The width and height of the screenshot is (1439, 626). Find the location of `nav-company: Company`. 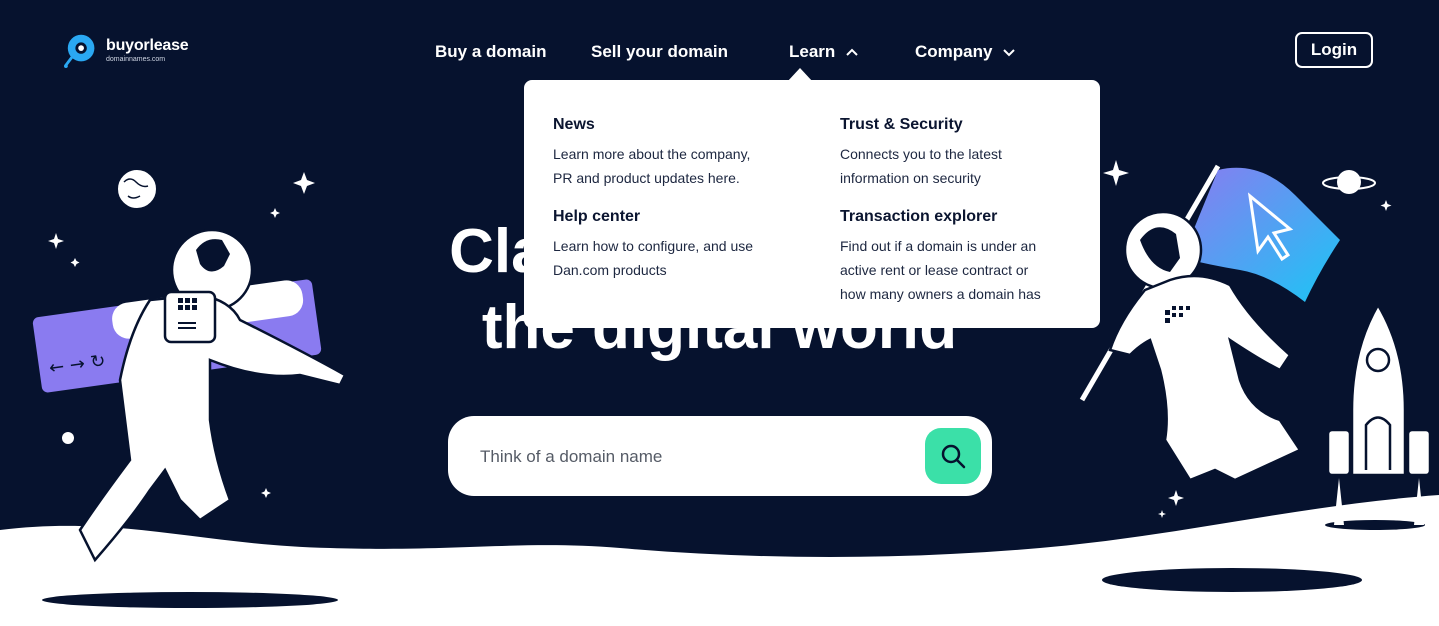

nav-company: Company is located at coordinates (965, 52).